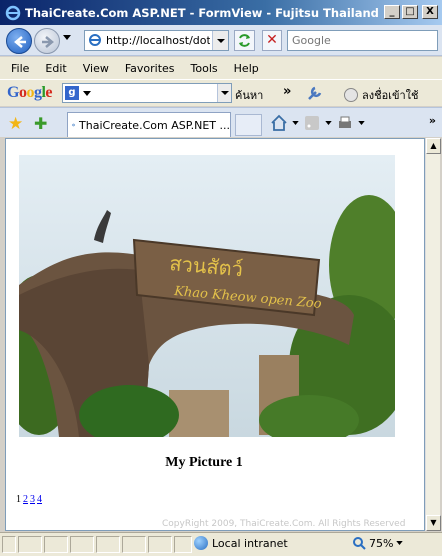  I want to click on zoom-control: 75%, so click(378, 543).